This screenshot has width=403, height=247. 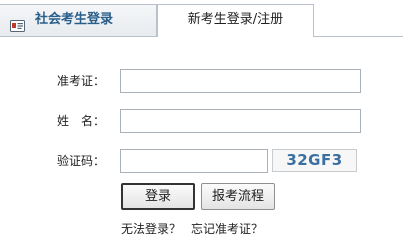 What do you see at coordinates (151, 229) in the screenshot?
I see `cannot-login-link: 无法登录？` at bounding box center [151, 229].